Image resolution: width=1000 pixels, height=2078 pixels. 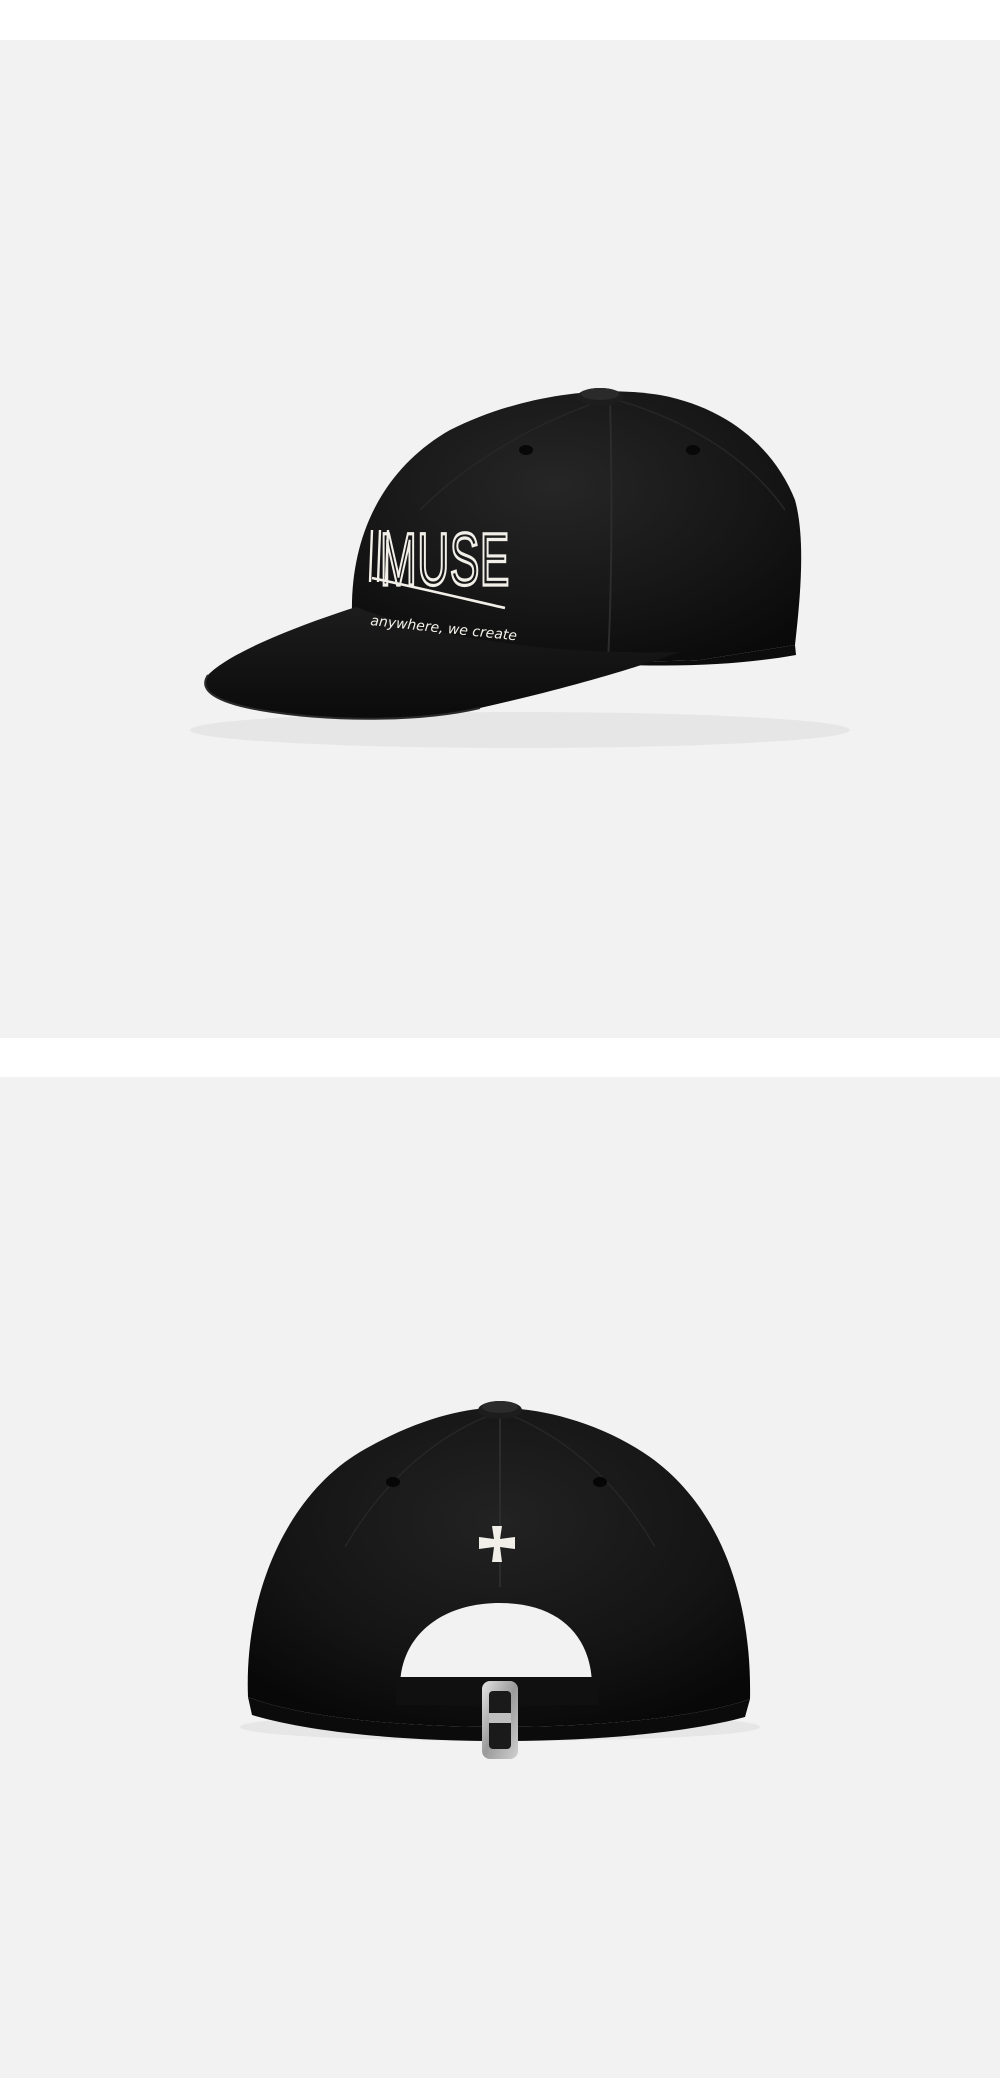 I want to click on muse-logo: MUSE anywhere, we create, so click(x=443, y=580).